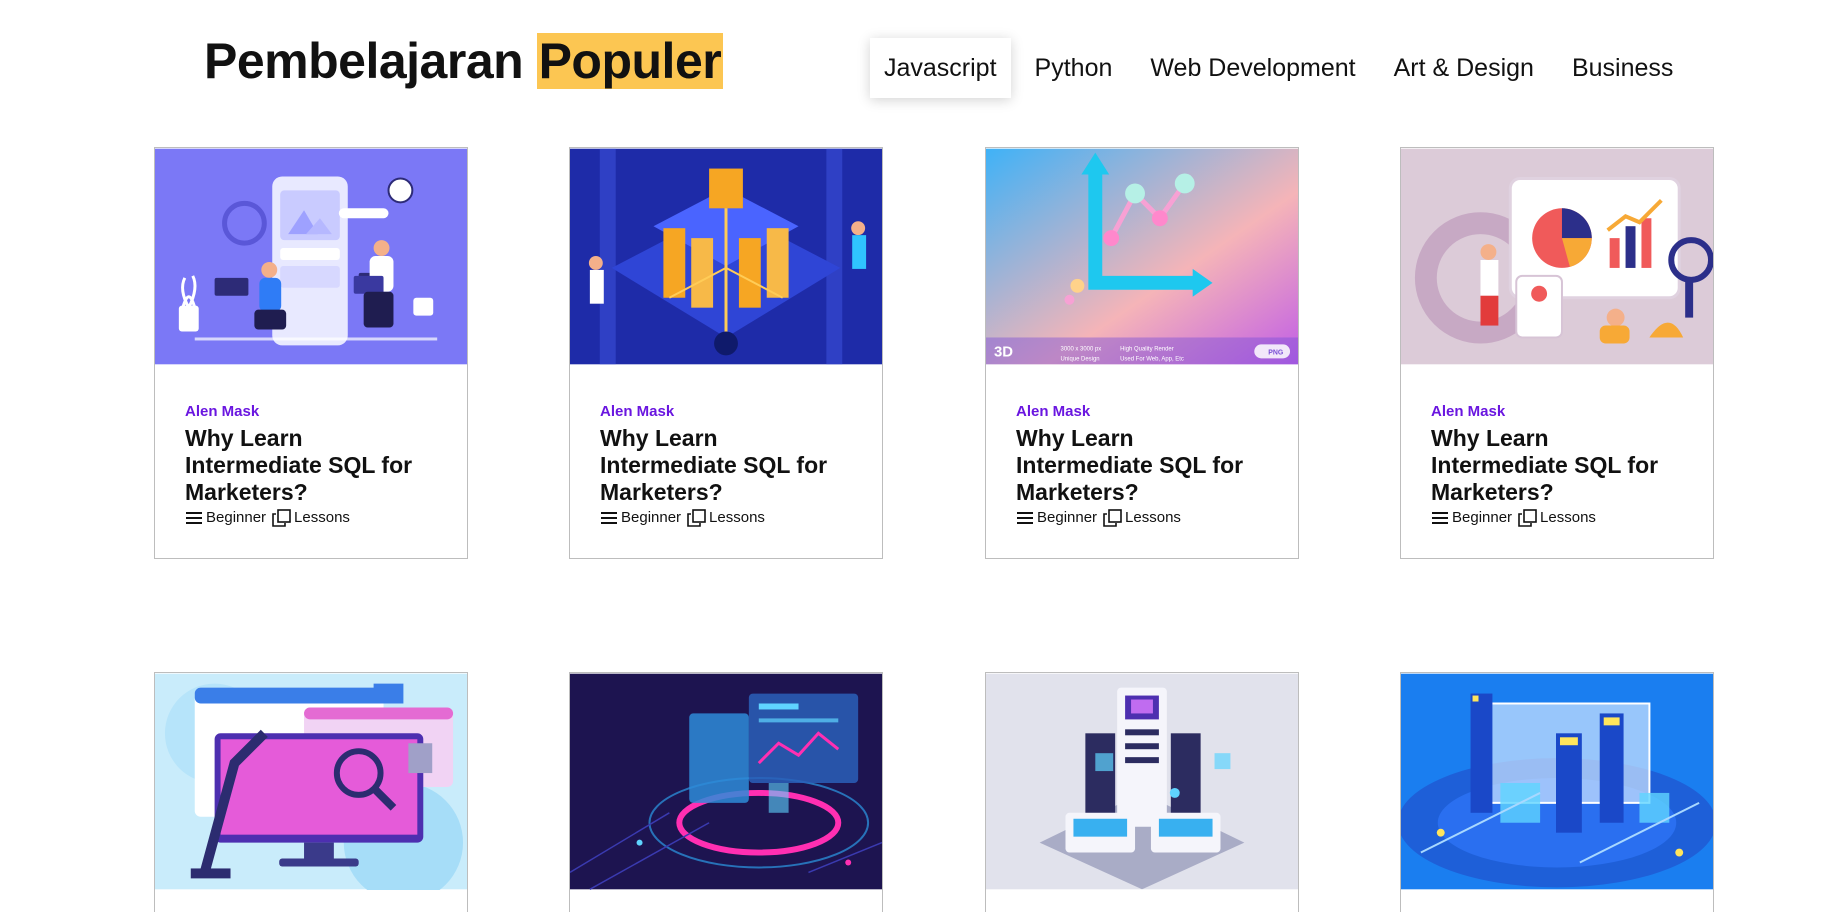 This screenshot has width=1832, height=912. Describe the element at coordinates (1074, 68) in the screenshot. I see `tab-python: Python` at that location.